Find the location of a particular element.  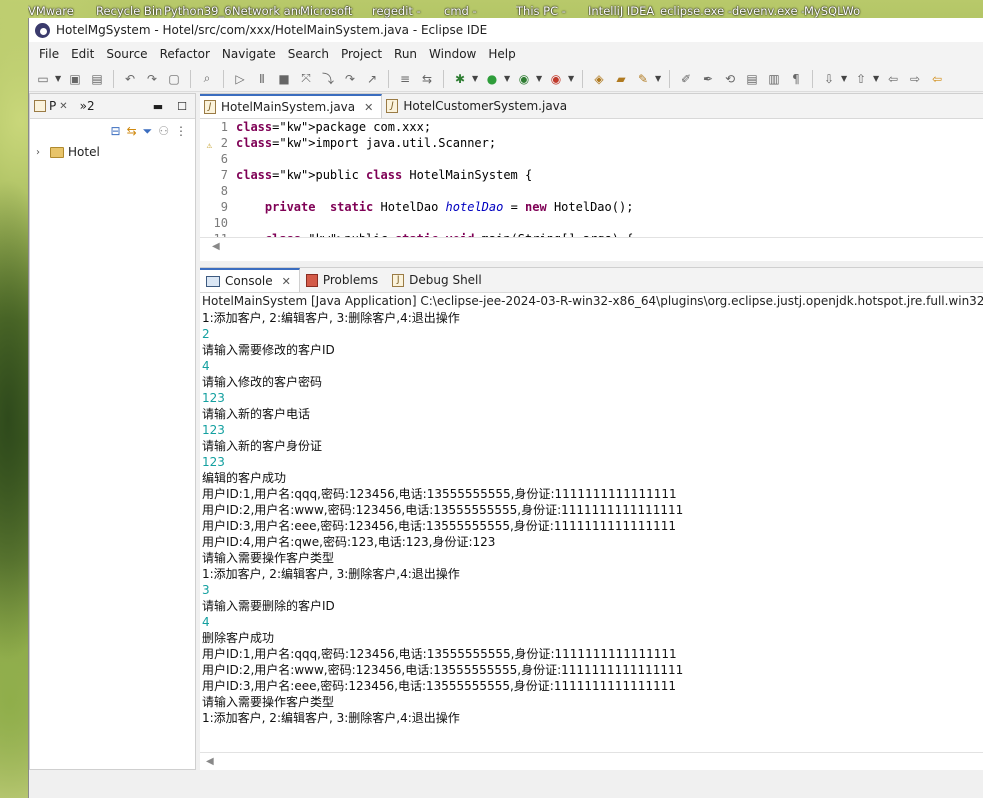

run-icon: ● is located at coordinates (492, 79).